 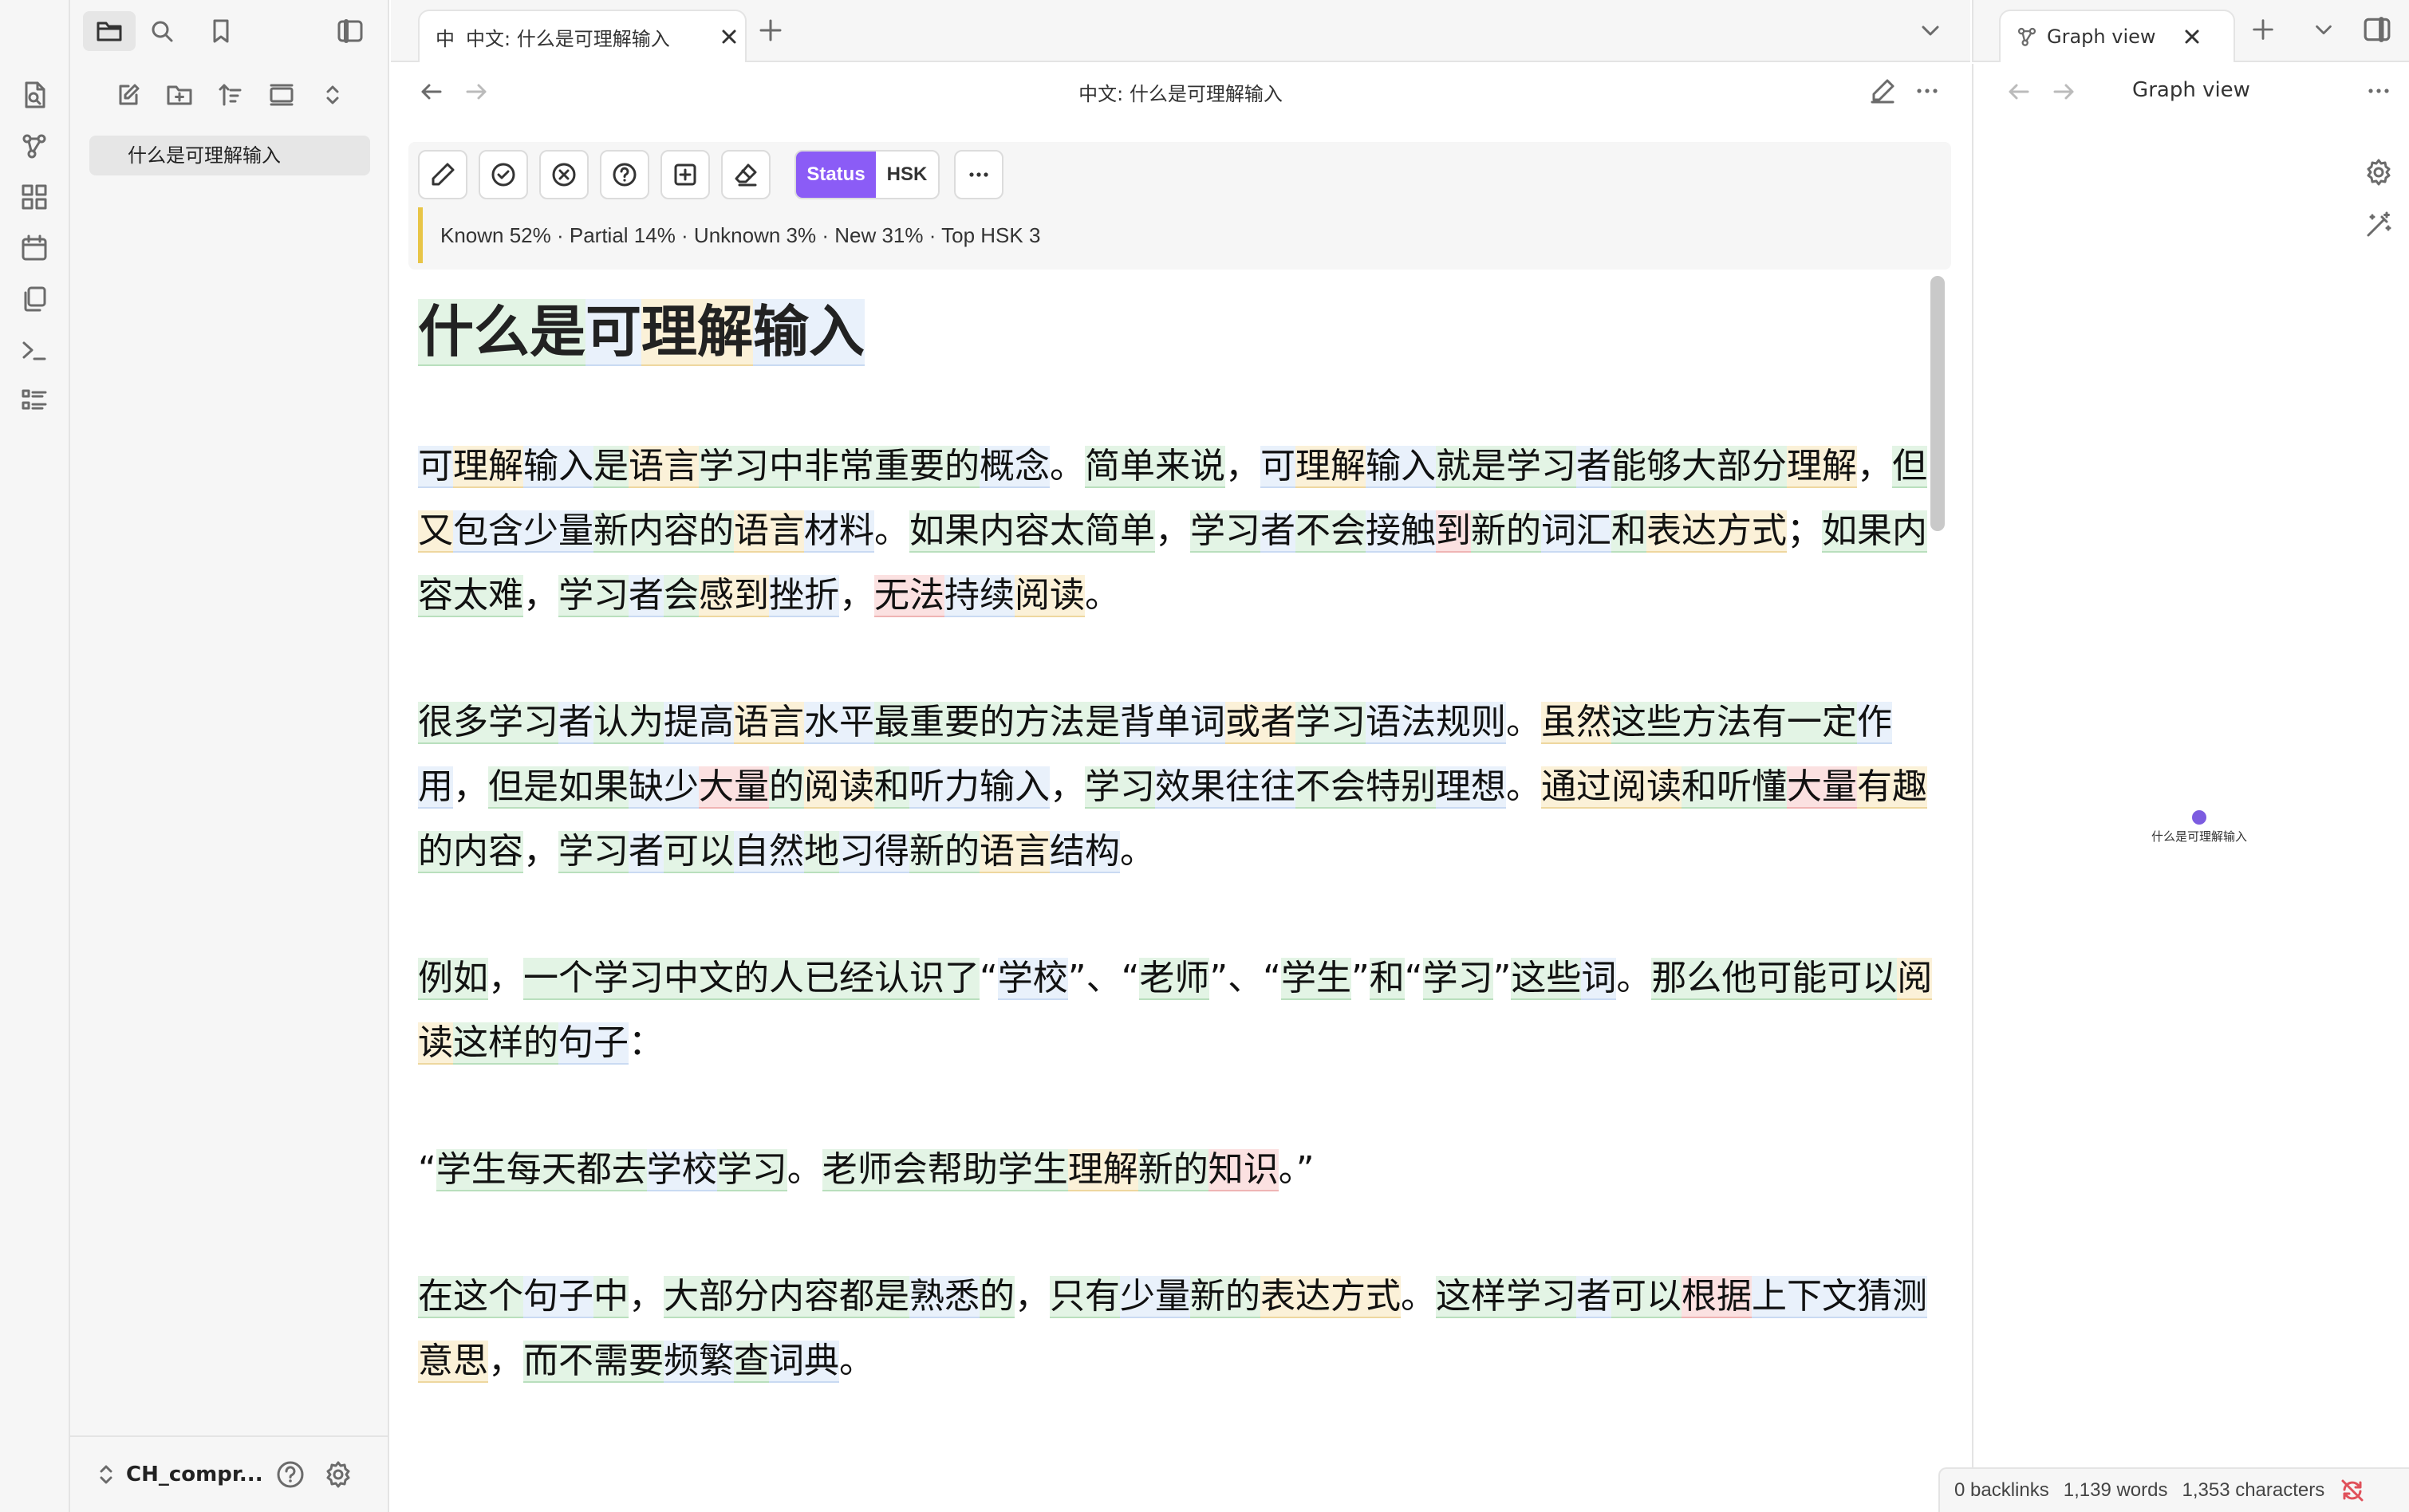 What do you see at coordinates (2378, 91) in the screenshot?
I see `more-options-icon` at bounding box center [2378, 91].